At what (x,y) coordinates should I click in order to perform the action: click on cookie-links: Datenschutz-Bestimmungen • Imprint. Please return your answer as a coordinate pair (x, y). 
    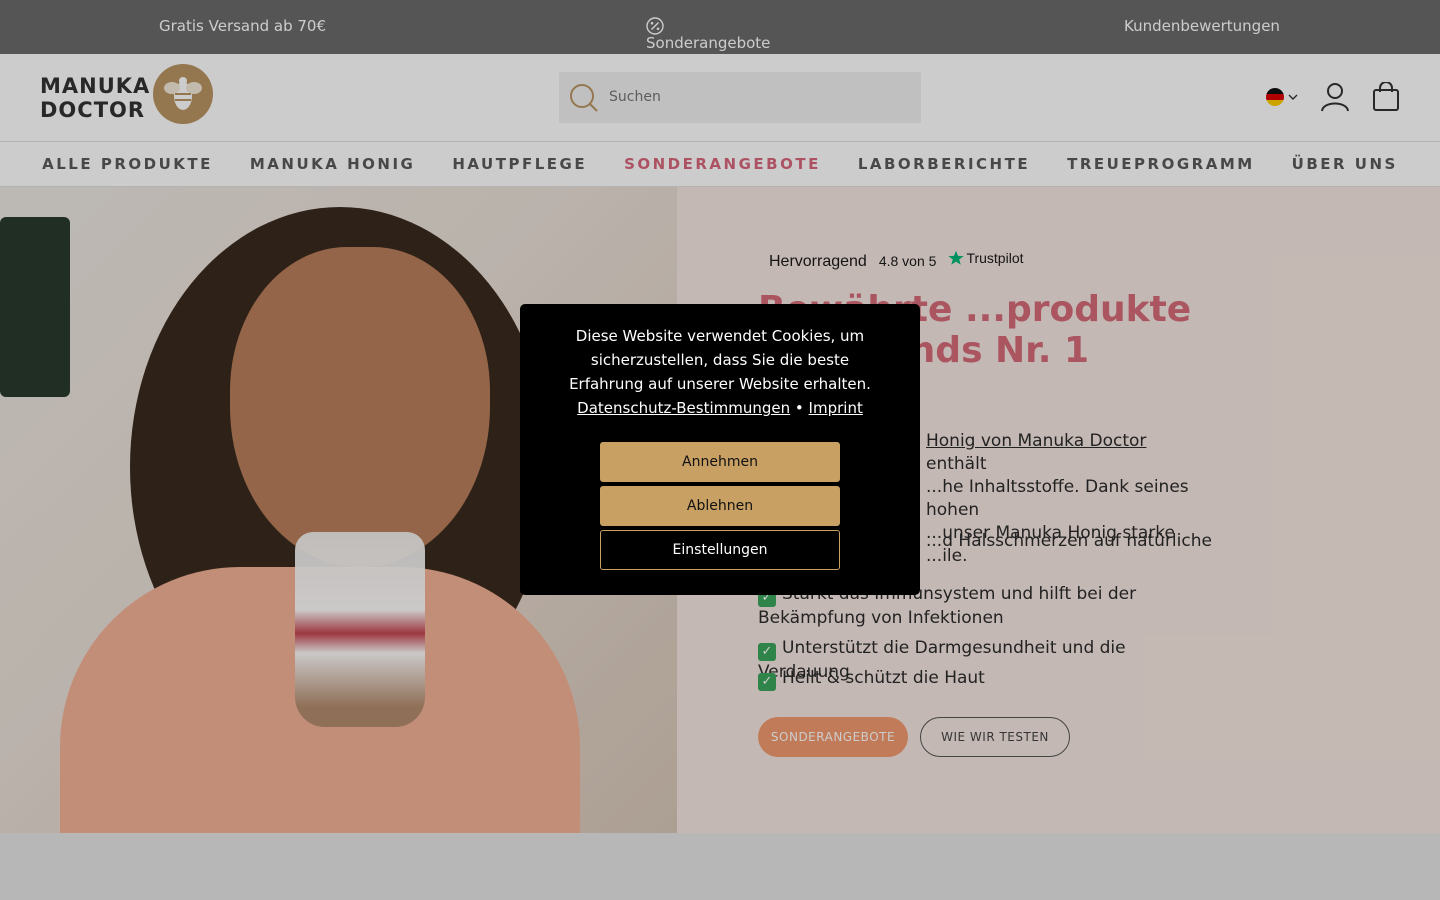
    Looking at the image, I should click on (720, 408).